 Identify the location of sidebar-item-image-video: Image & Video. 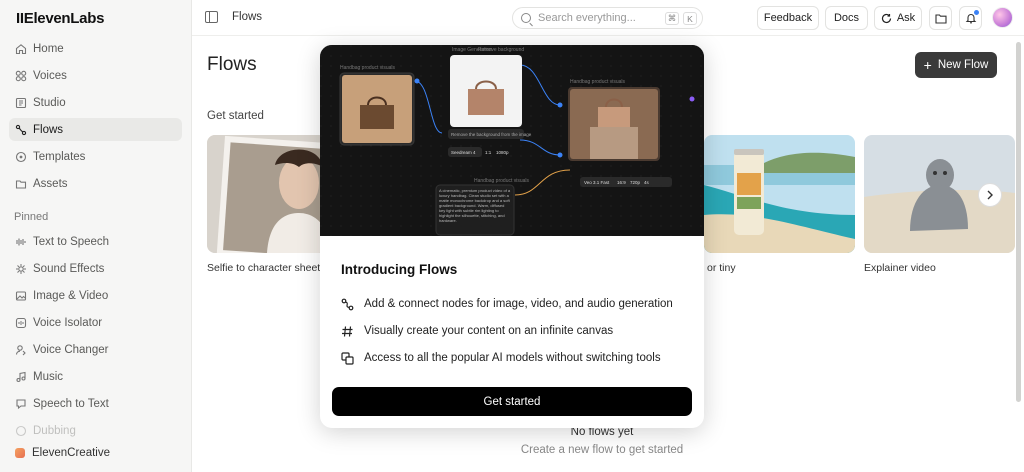
(95, 295).